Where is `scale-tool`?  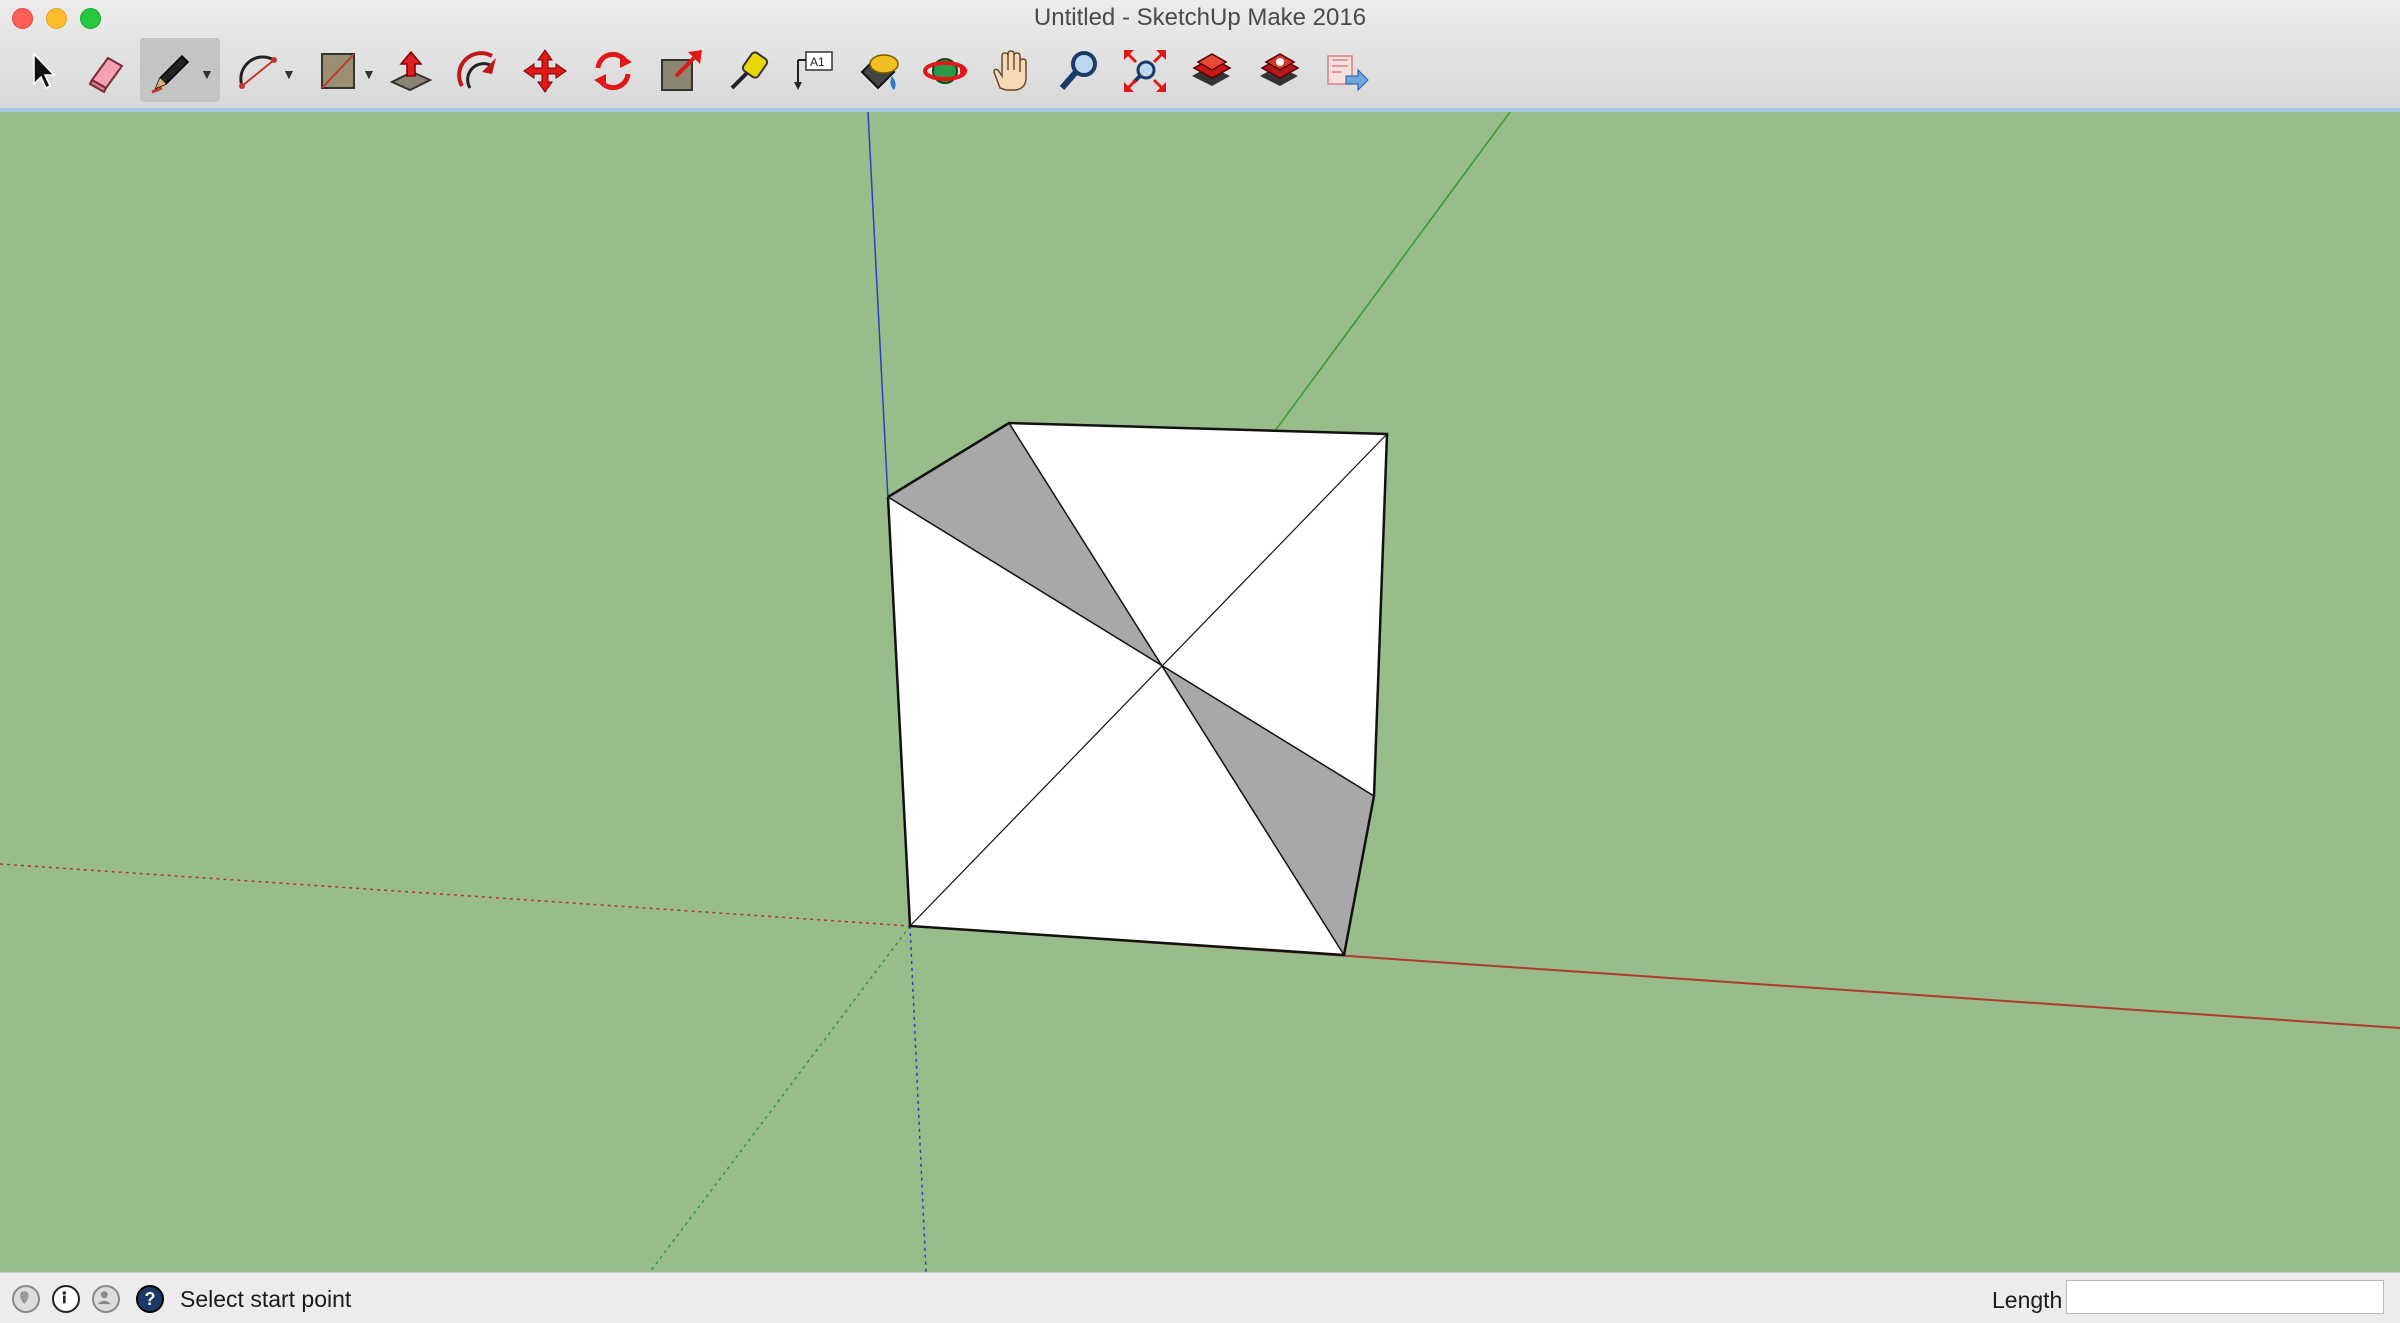
scale-tool is located at coordinates (681, 70).